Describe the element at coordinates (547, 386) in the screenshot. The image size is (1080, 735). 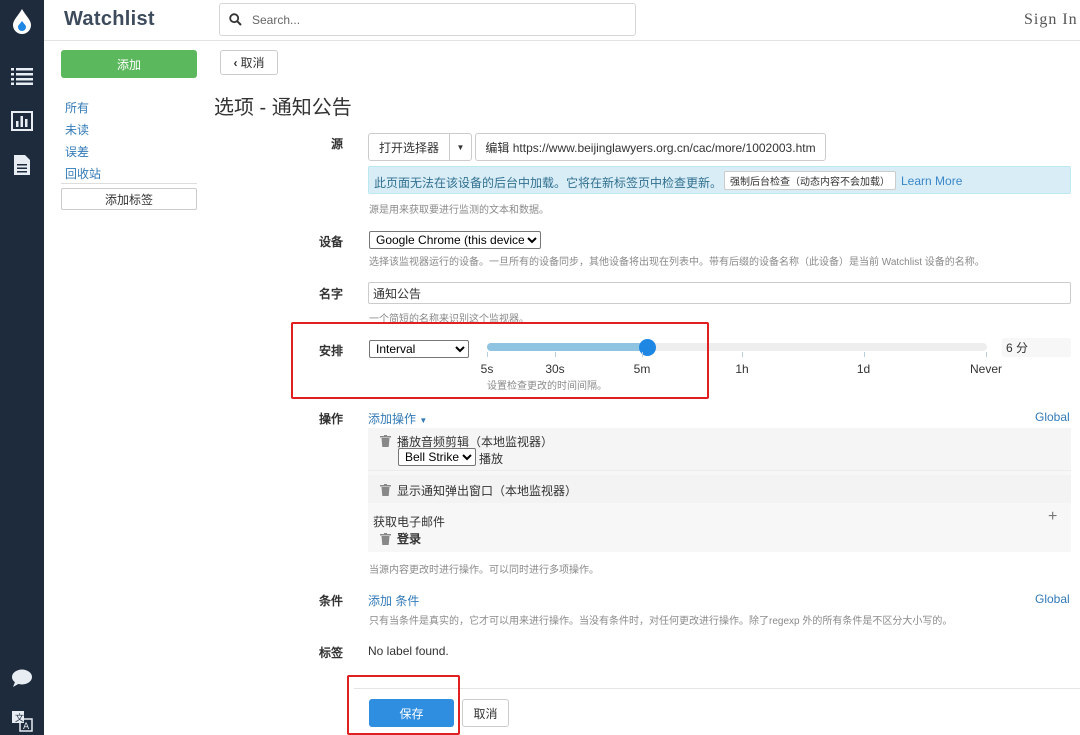
I see `schedule-help: 设置检查更改的时间间隔。` at that location.